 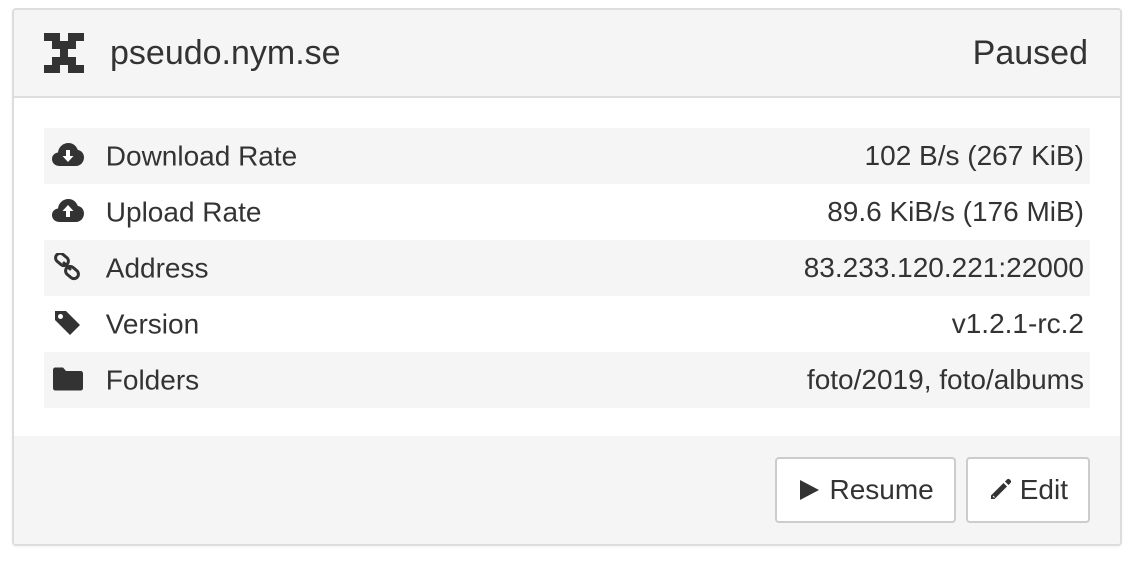 I want to click on row-label: Folders, so click(x=152, y=380).